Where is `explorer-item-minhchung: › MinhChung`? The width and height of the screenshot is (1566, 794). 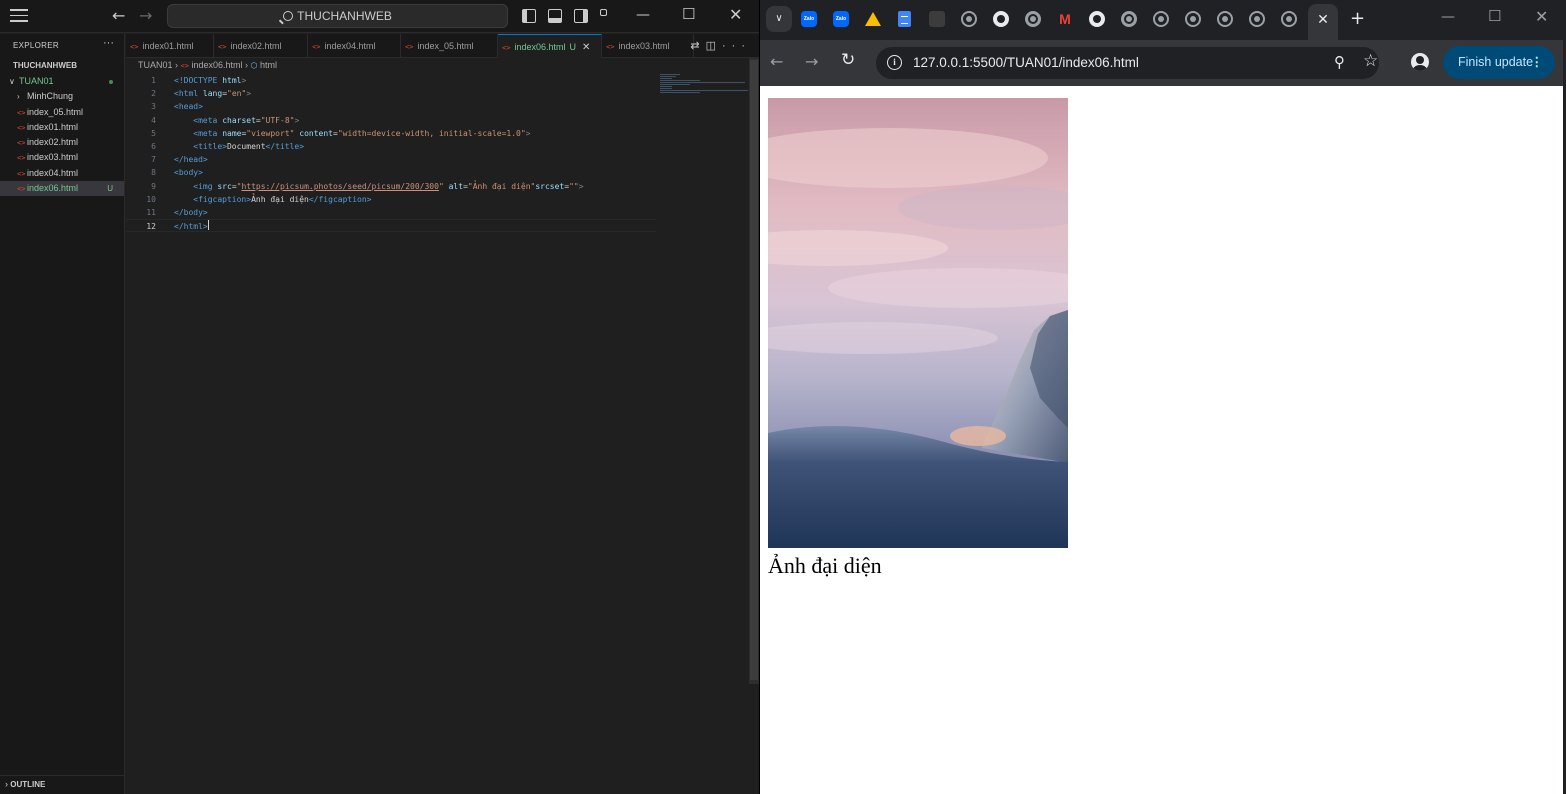
explorer-item-minhchung: › MinhChung is located at coordinates (62, 96).